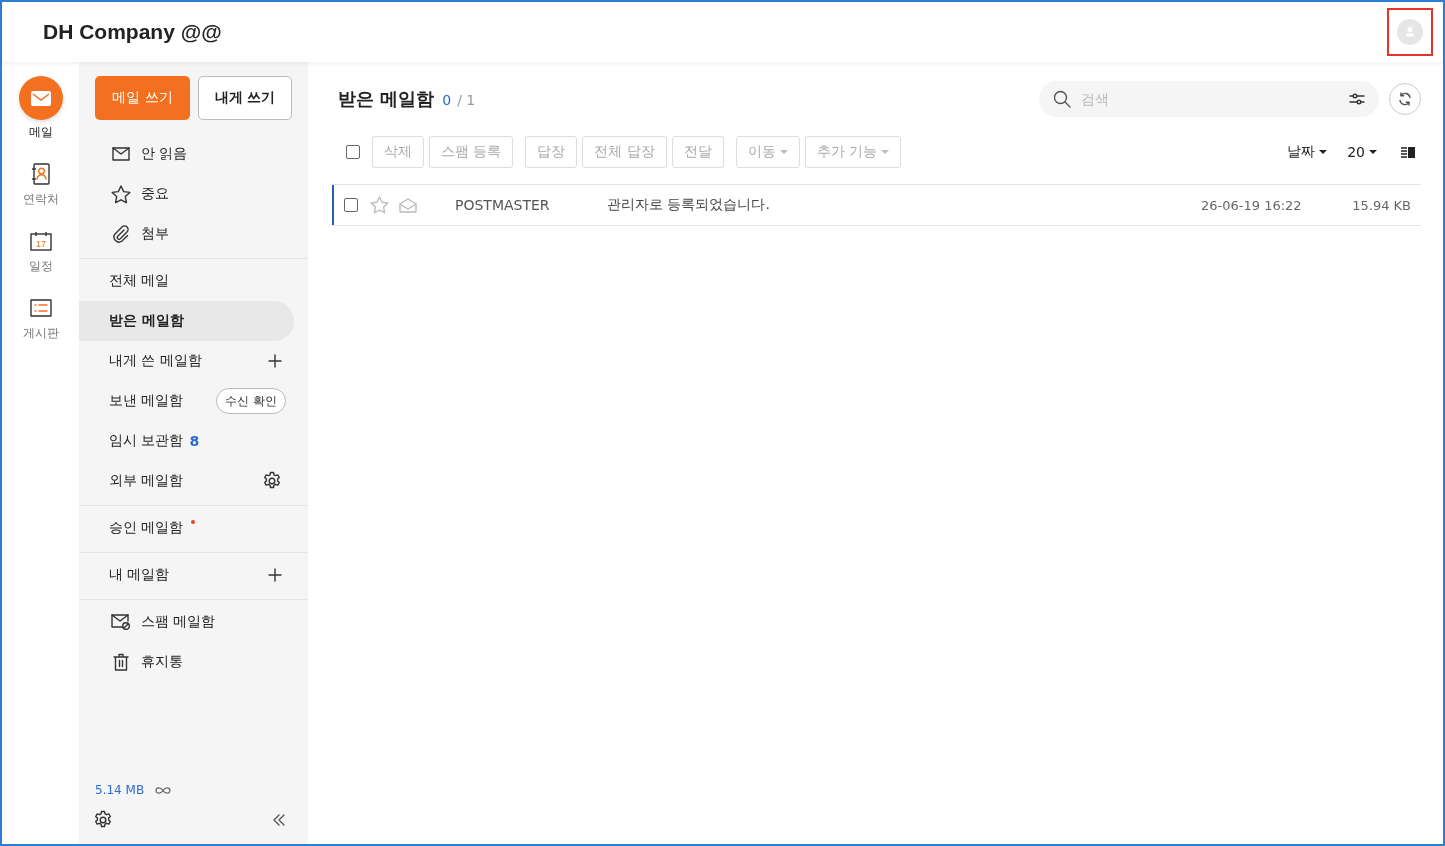 This screenshot has height=846, width=1445. I want to click on message-size: 15.94 KB, so click(1381, 205).